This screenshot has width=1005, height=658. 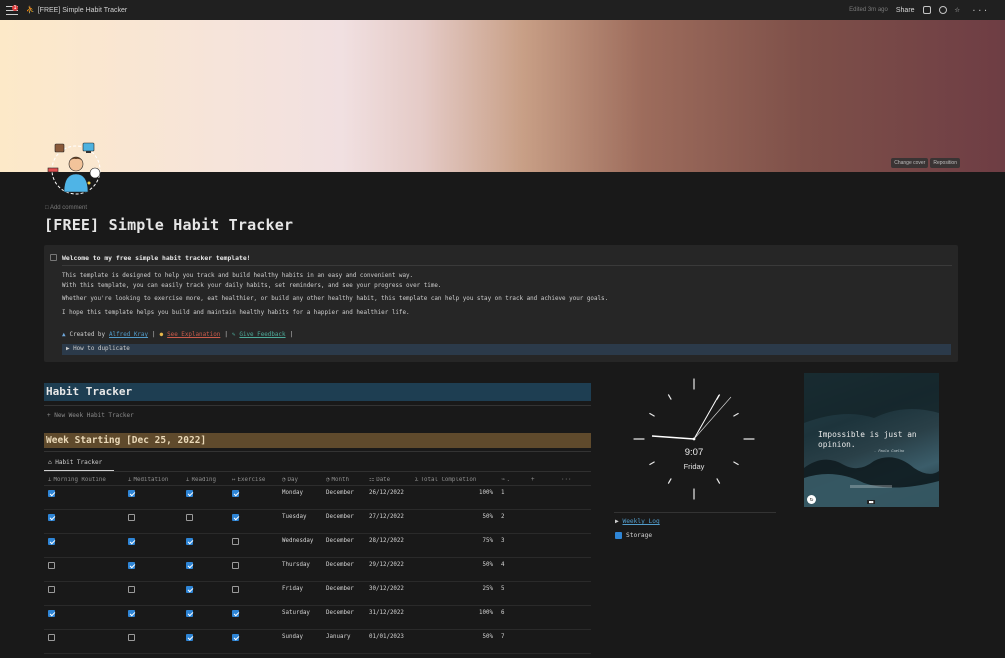 I want to click on share-button: Share, so click(x=905, y=10).